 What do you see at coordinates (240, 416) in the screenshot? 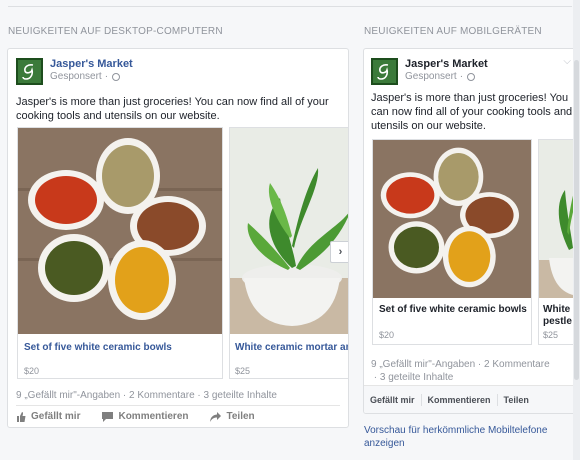
I see `share-label: Teilen` at bounding box center [240, 416].